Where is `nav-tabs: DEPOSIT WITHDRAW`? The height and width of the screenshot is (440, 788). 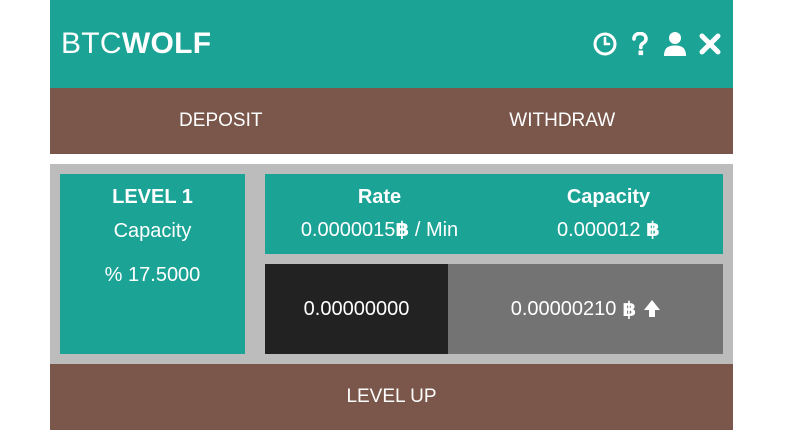
nav-tabs: DEPOSIT WITHDRAW is located at coordinates (391, 121).